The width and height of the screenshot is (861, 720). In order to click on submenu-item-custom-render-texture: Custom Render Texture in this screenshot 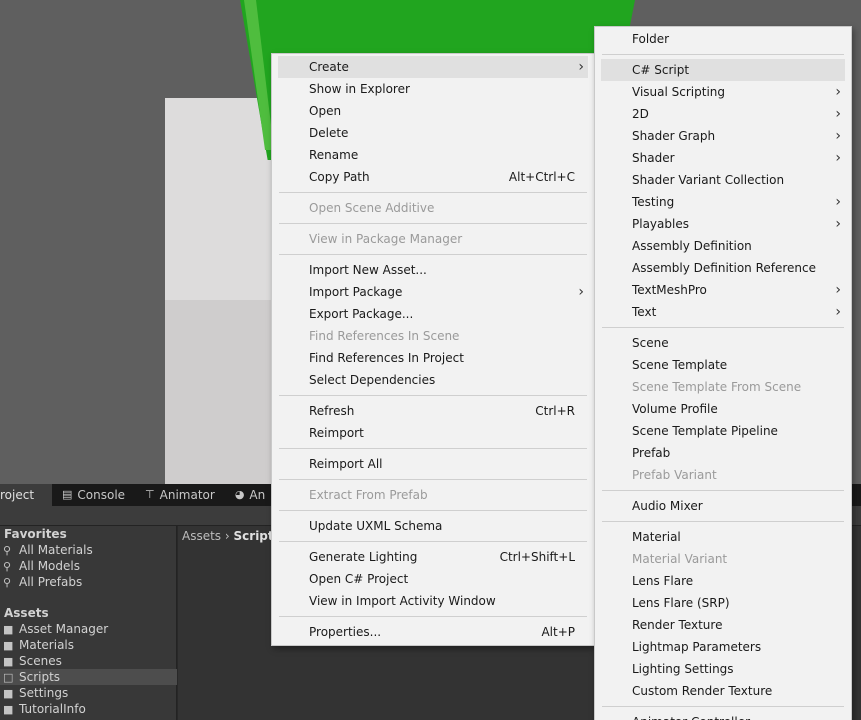, I will do `click(723, 691)`.